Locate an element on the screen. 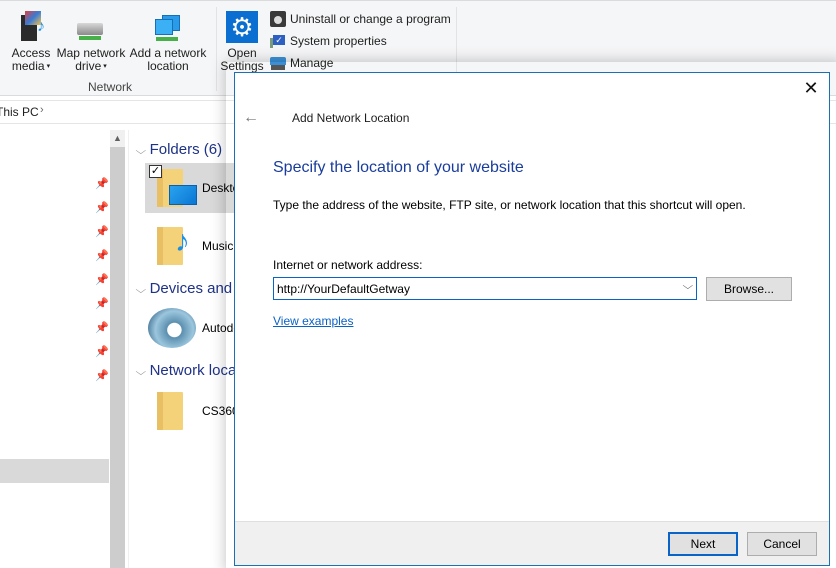 This screenshot has height=568, width=836. map-network-drive-button: Map network drive ▾ is located at coordinates (91, 42).